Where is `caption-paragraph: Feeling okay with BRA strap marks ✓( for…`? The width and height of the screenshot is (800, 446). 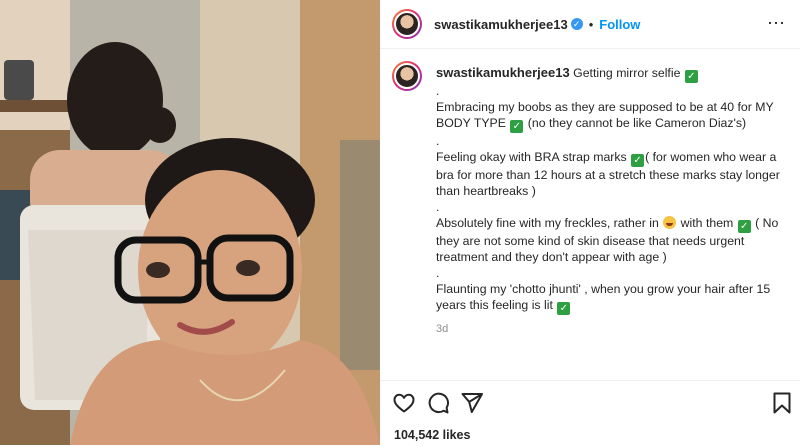
caption-paragraph: Feeling okay with BRA strap marks ✓( for… is located at coordinates (611, 174).